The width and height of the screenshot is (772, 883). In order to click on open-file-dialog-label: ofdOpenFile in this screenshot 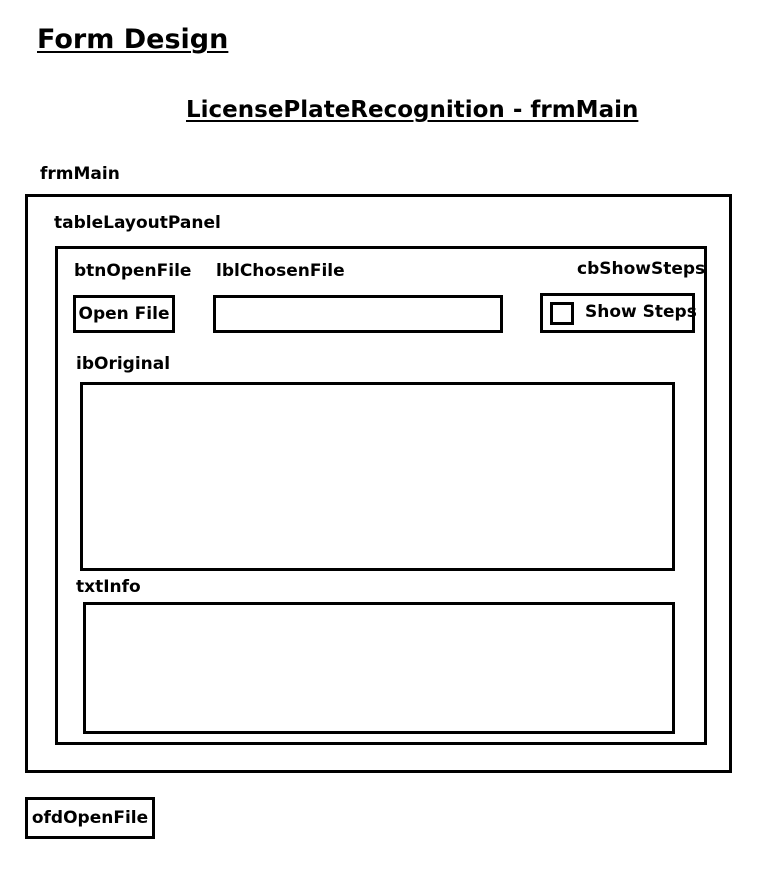, I will do `click(90, 818)`.